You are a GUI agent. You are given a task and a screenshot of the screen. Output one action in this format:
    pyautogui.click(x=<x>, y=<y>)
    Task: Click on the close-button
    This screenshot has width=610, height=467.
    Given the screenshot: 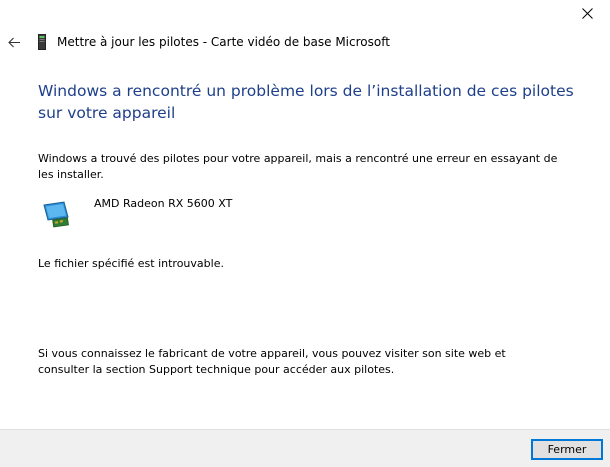 What is the action you would take?
    pyautogui.click(x=587, y=13)
    